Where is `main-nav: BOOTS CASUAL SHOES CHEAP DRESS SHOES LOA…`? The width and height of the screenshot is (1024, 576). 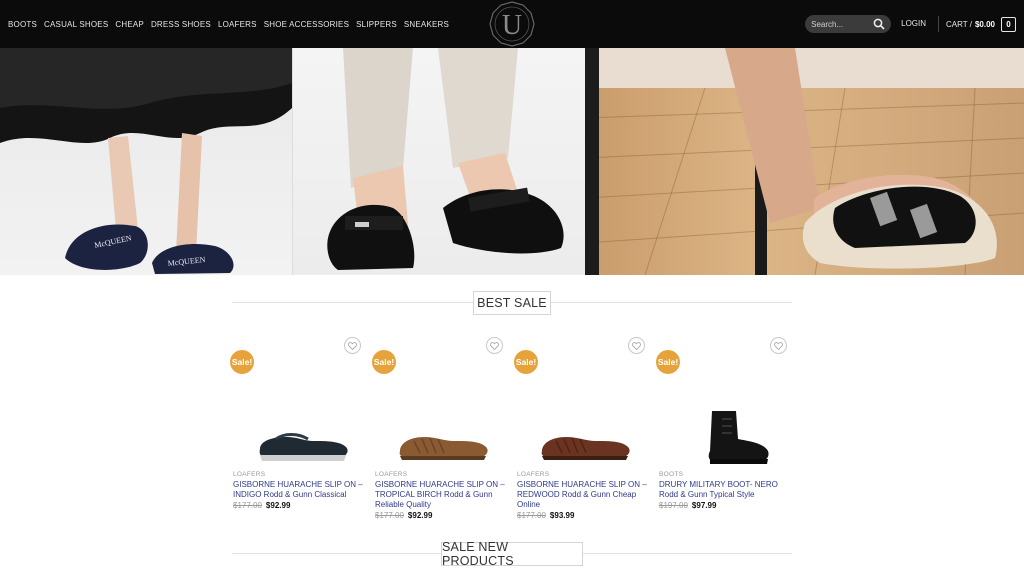
main-nav: BOOTS CASUAL SHOES CHEAP DRESS SHOES LOA… is located at coordinates (228, 24).